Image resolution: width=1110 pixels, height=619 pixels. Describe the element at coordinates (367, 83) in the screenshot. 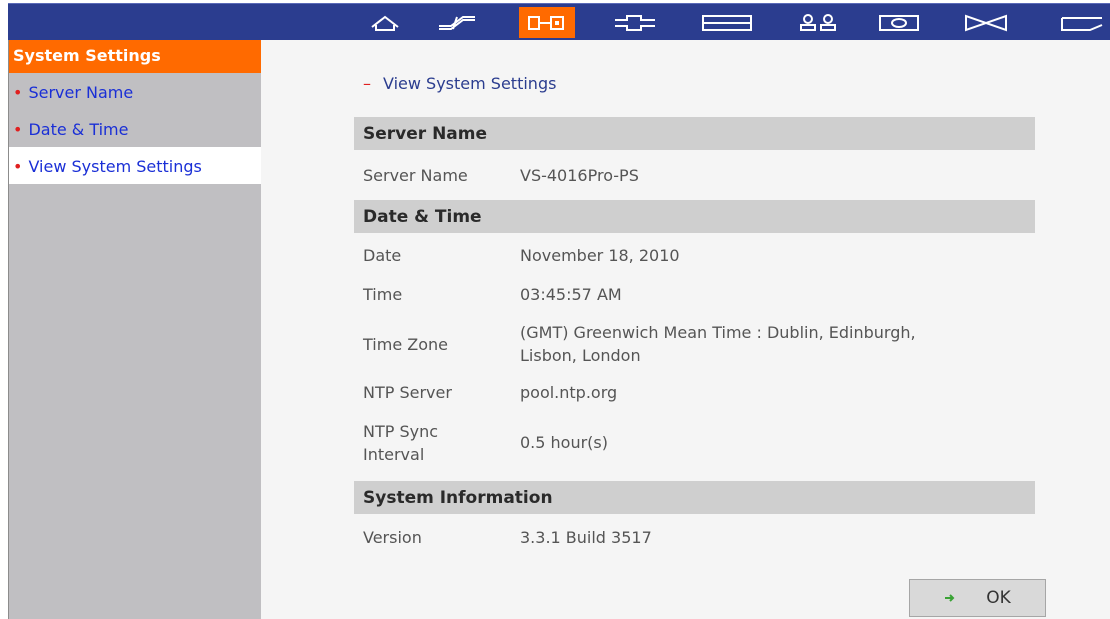

I see `collapse-dash-icon: –` at that location.